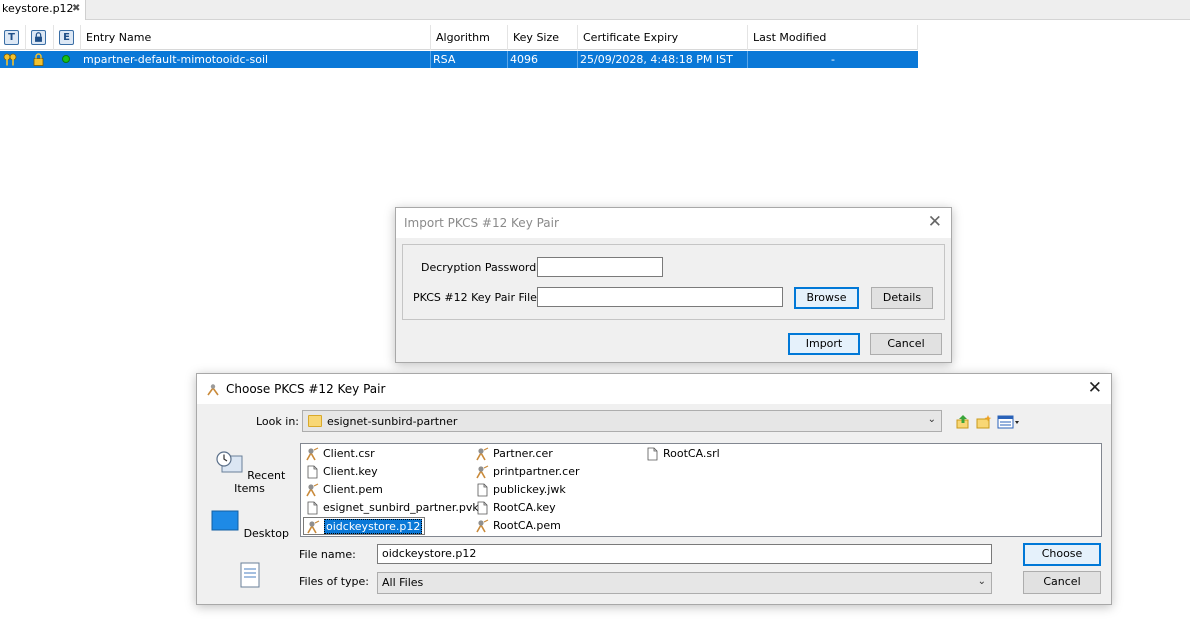 This screenshot has height=620, width=1190. I want to click on desktop-icon, so click(225, 520).